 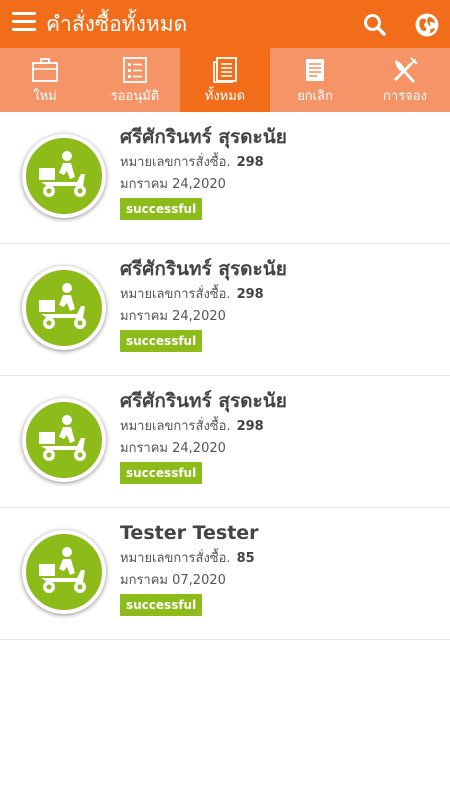 What do you see at coordinates (189, 533) in the screenshot?
I see `customer-name: Tester Tester` at bounding box center [189, 533].